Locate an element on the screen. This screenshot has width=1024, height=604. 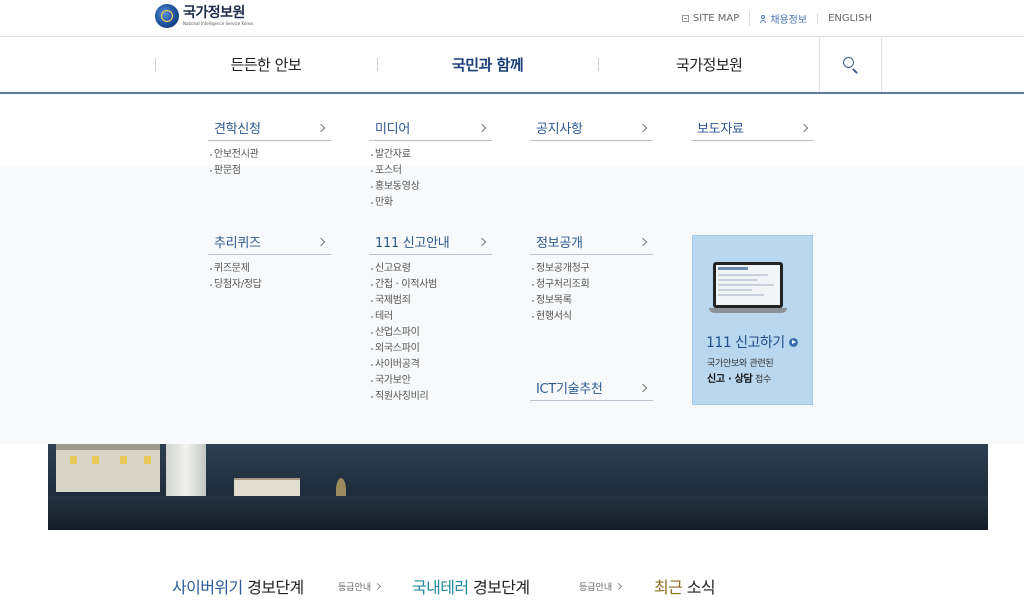
submenu-item: 만화 is located at coordinates (431, 203).